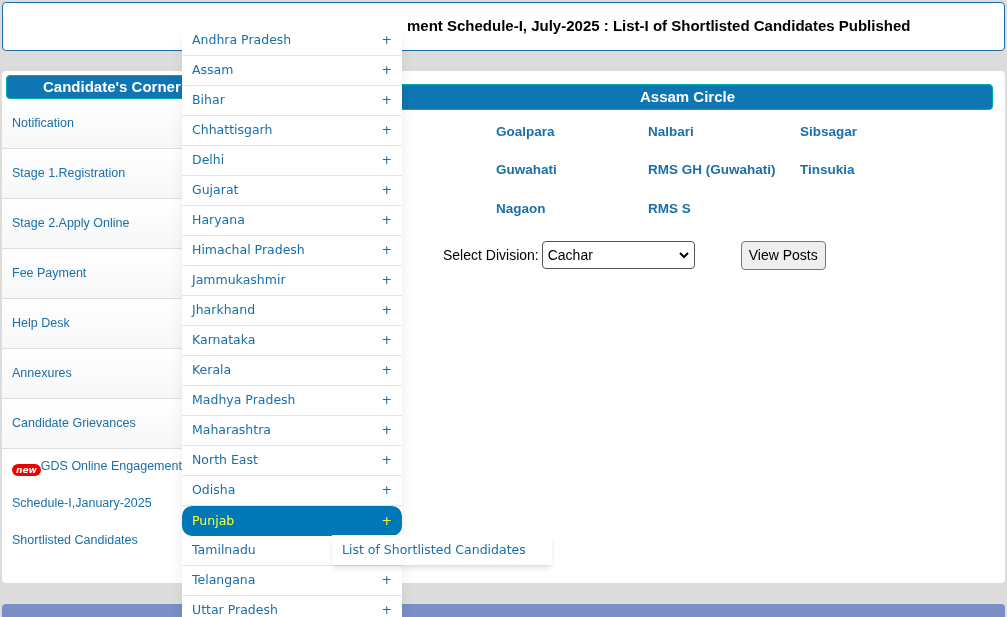 Image resolution: width=1007 pixels, height=617 pixels. I want to click on menu-item: Chhattisgarh +, so click(292, 131).